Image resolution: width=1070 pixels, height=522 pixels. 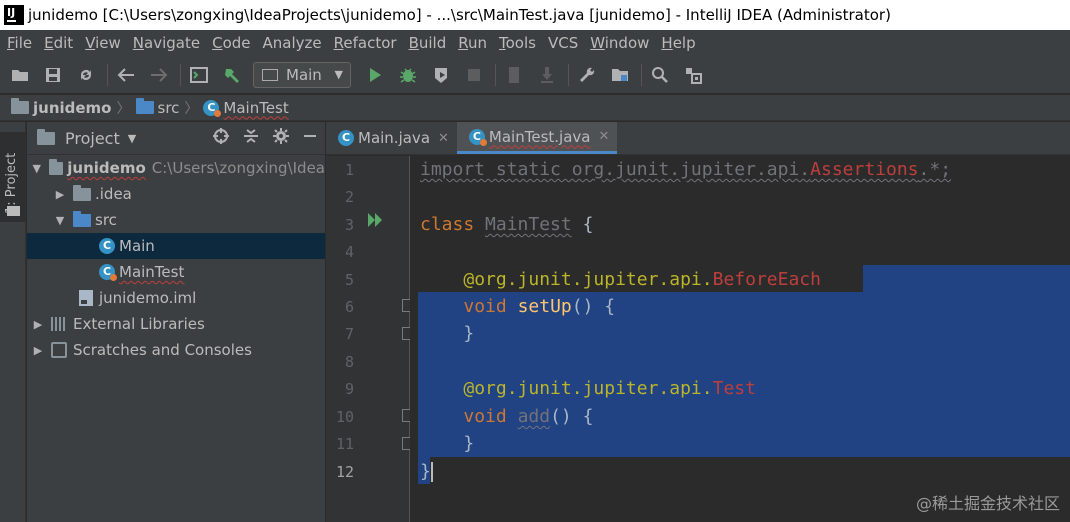 I want to click on code-line-5: @org.junit.jupiter.api.BeforeEach, so click(x=615, y=279).